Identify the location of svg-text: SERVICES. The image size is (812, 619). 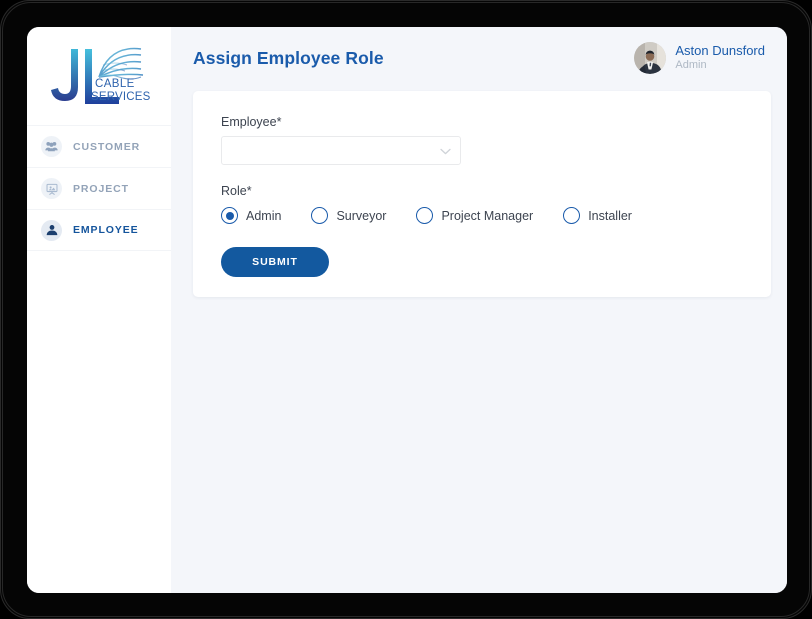
(121, 97).